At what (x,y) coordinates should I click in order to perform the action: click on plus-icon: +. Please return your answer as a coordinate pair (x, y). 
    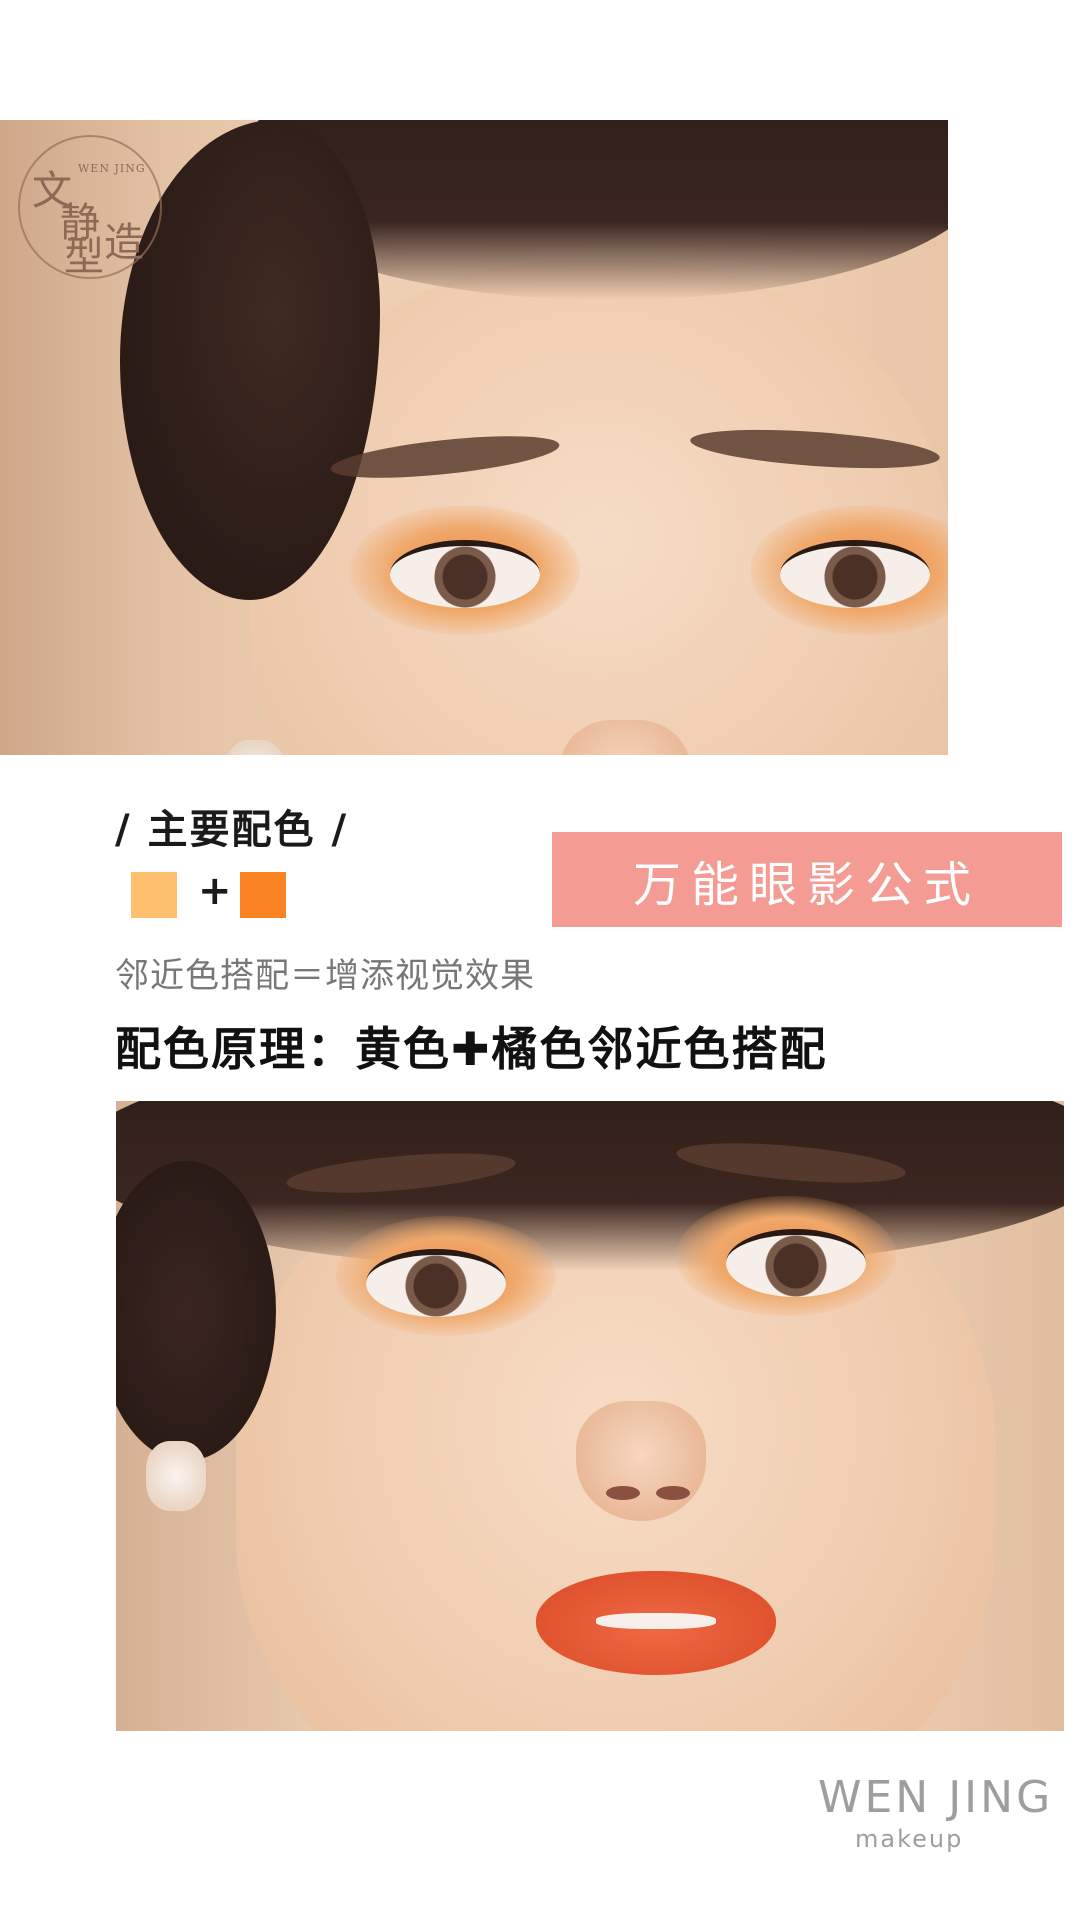
    Looking at the image, I should click on (215, 891).